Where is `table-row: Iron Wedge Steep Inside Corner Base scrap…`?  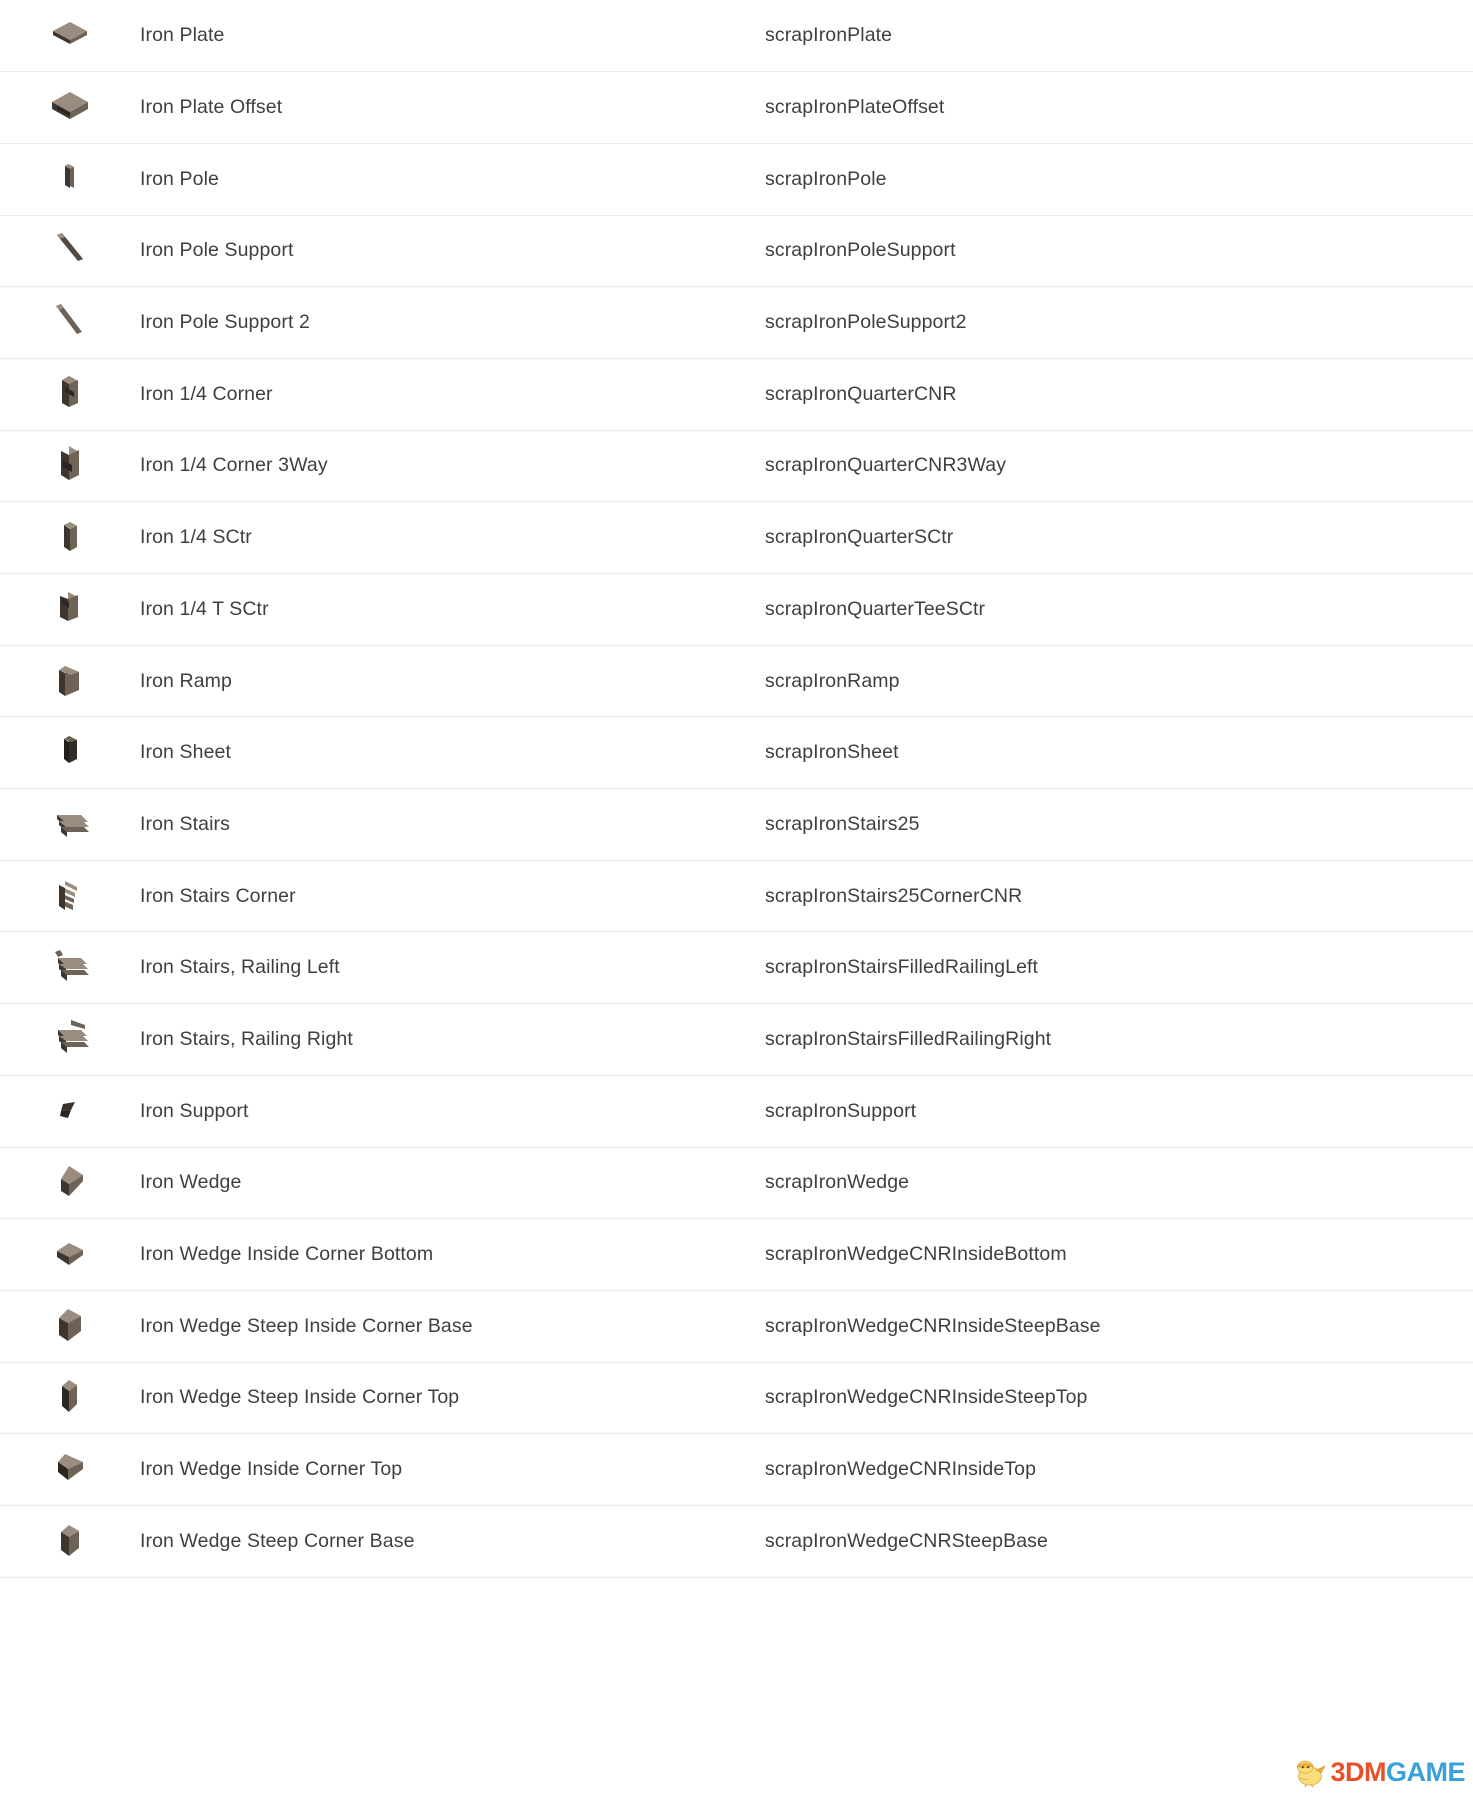
table-row: Iron Wedge Steep Inside Corner Base scrap… is located at coordinates (736, 1326).